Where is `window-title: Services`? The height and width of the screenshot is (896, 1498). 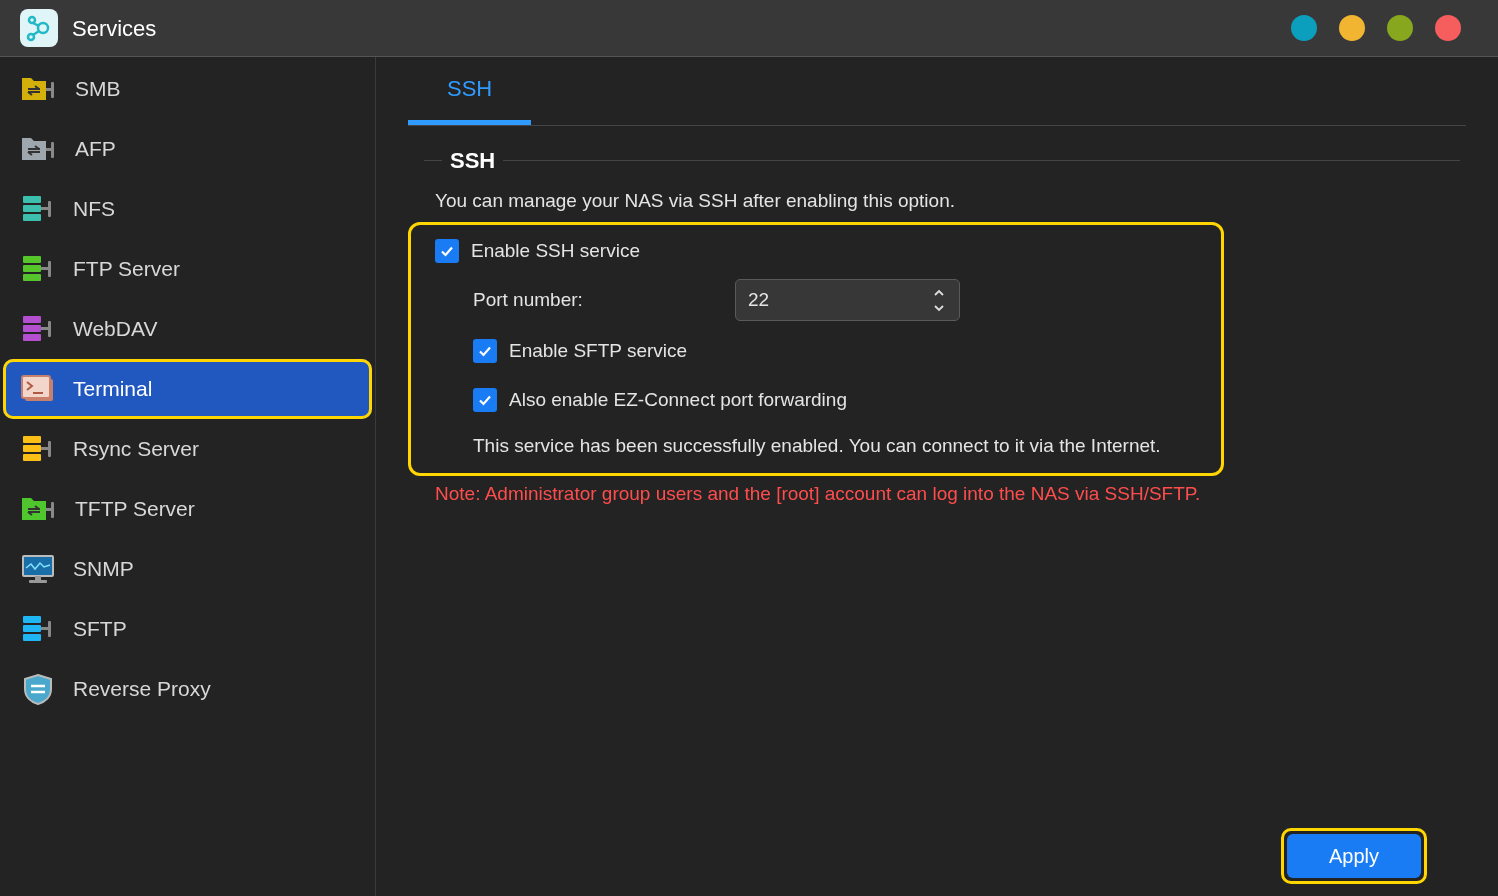 window-title: Services is located at coordinates (114, 28).